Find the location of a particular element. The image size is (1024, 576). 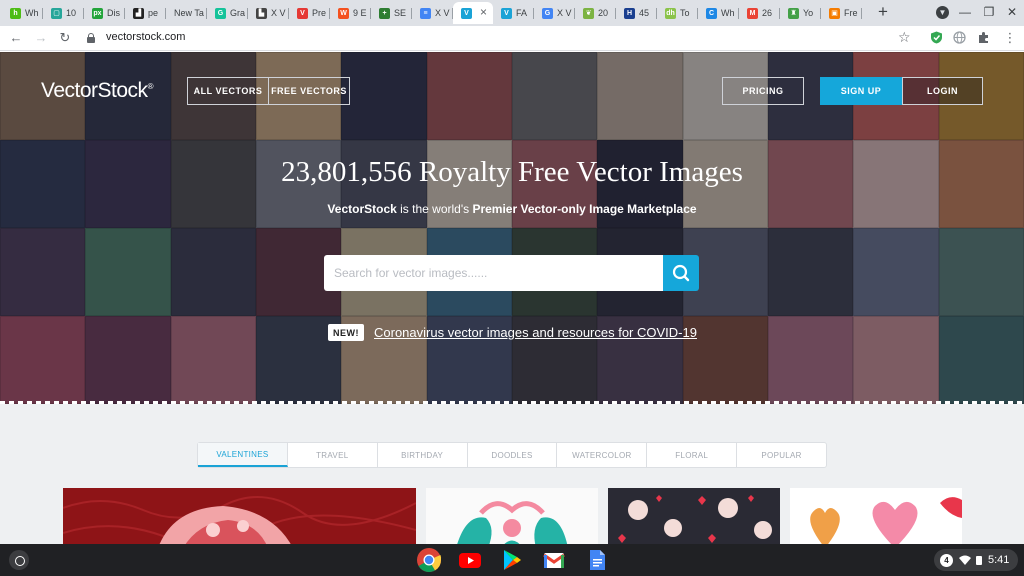

browser-tab: px Dis is located at coordinates (104, 13).